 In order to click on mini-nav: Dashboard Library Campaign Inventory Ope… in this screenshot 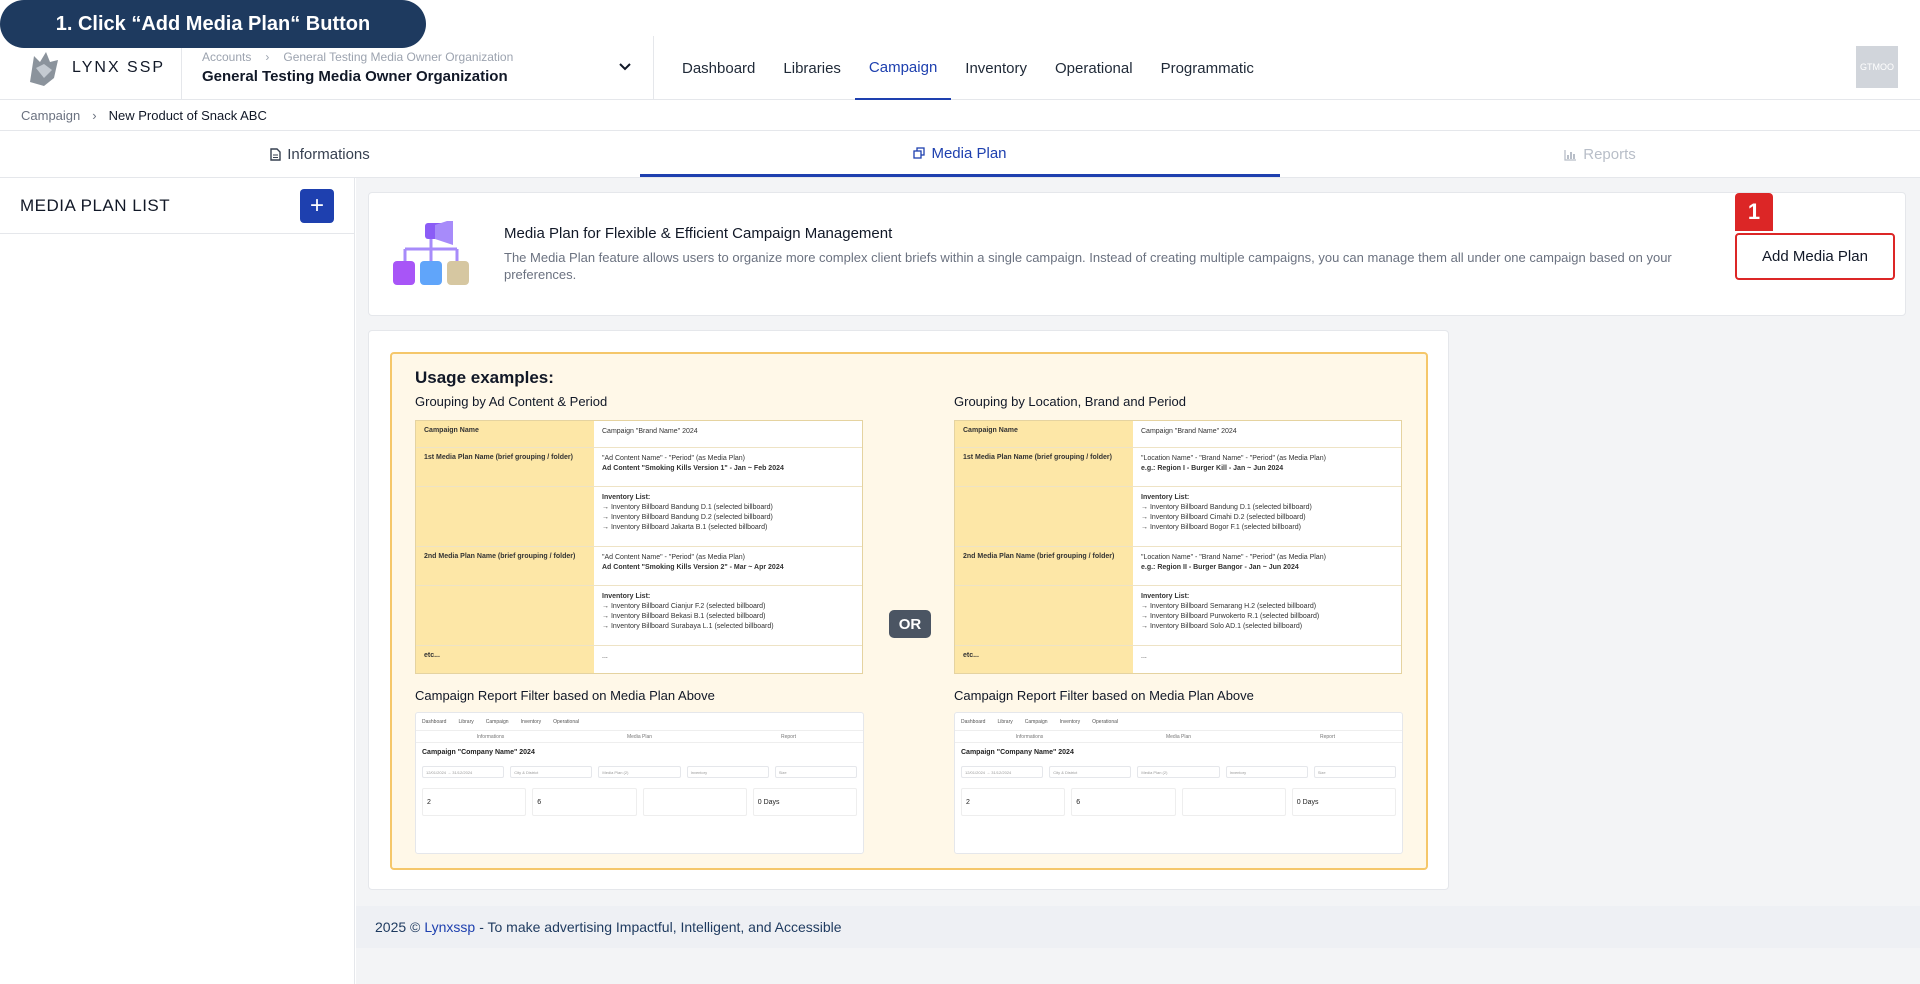, I will do `click(1178, 722)`.